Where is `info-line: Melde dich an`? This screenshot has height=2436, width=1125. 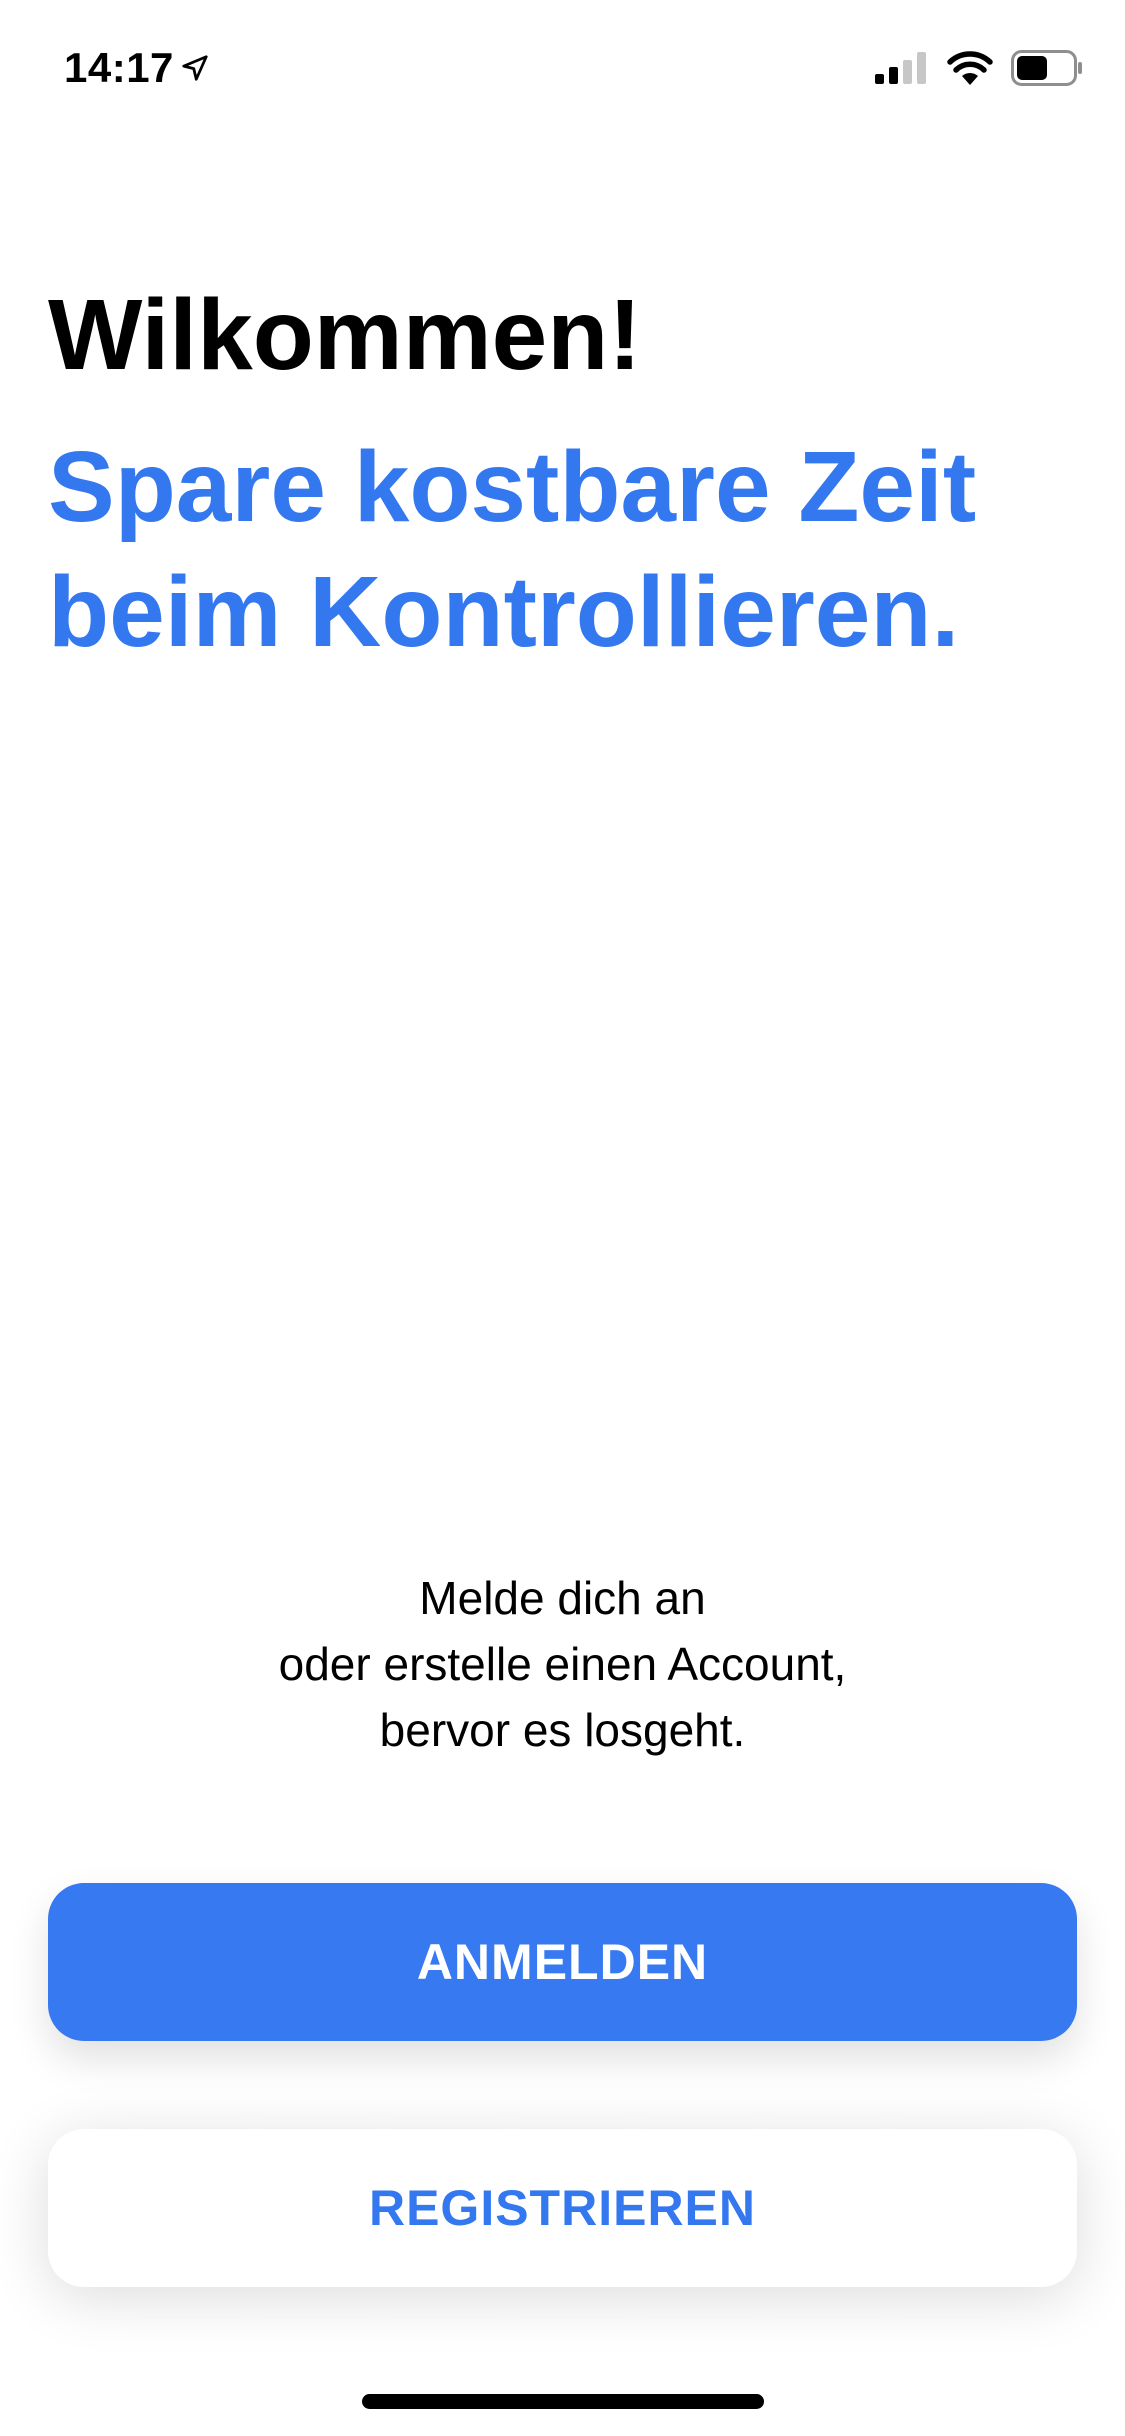
info-line: Melde dich an is located at coordinates (562, 1598).